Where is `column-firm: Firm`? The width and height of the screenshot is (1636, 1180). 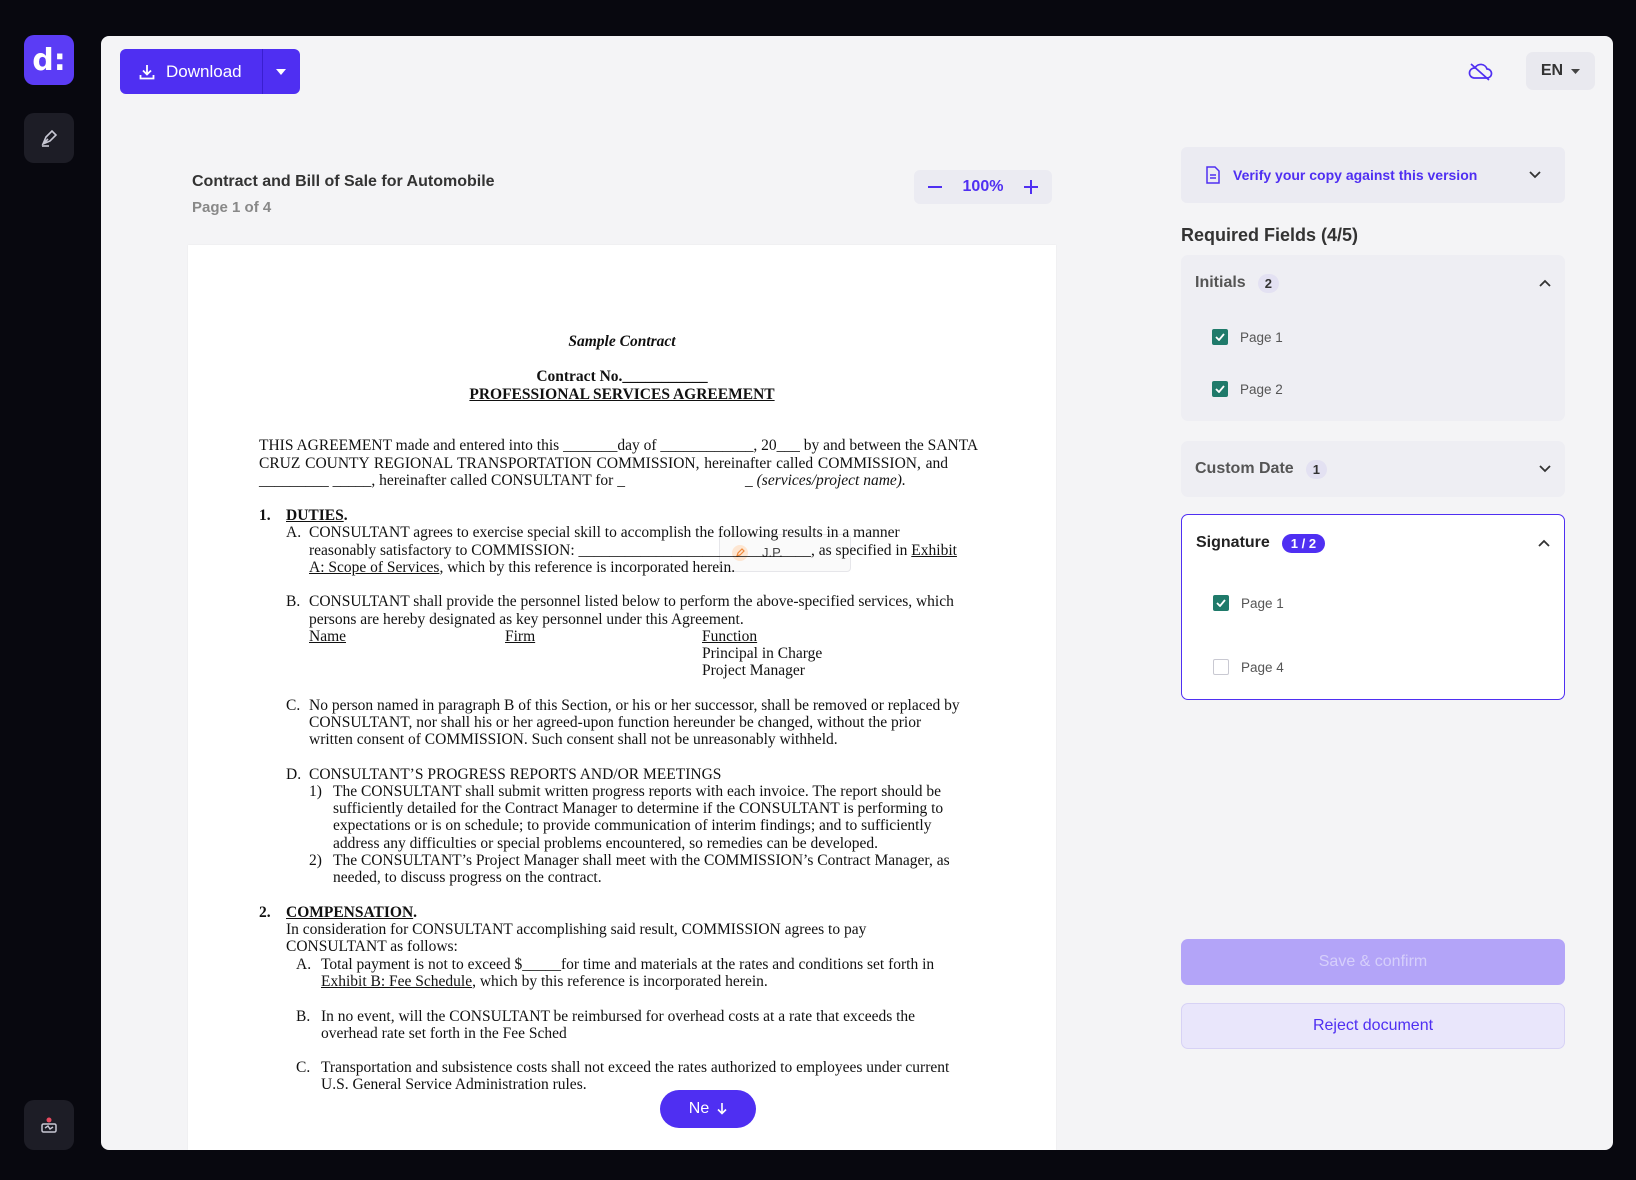
column-firm: Firm is located at coordinates (520, 636).